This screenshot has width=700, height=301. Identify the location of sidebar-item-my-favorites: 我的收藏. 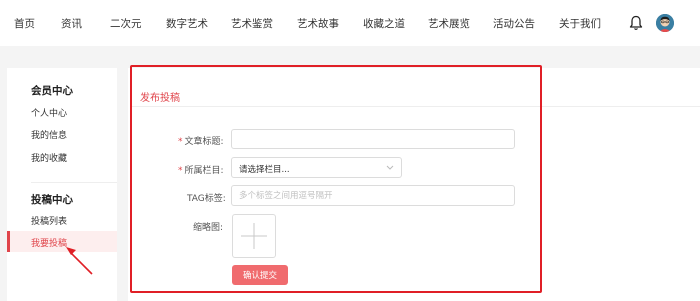
(49, 157).